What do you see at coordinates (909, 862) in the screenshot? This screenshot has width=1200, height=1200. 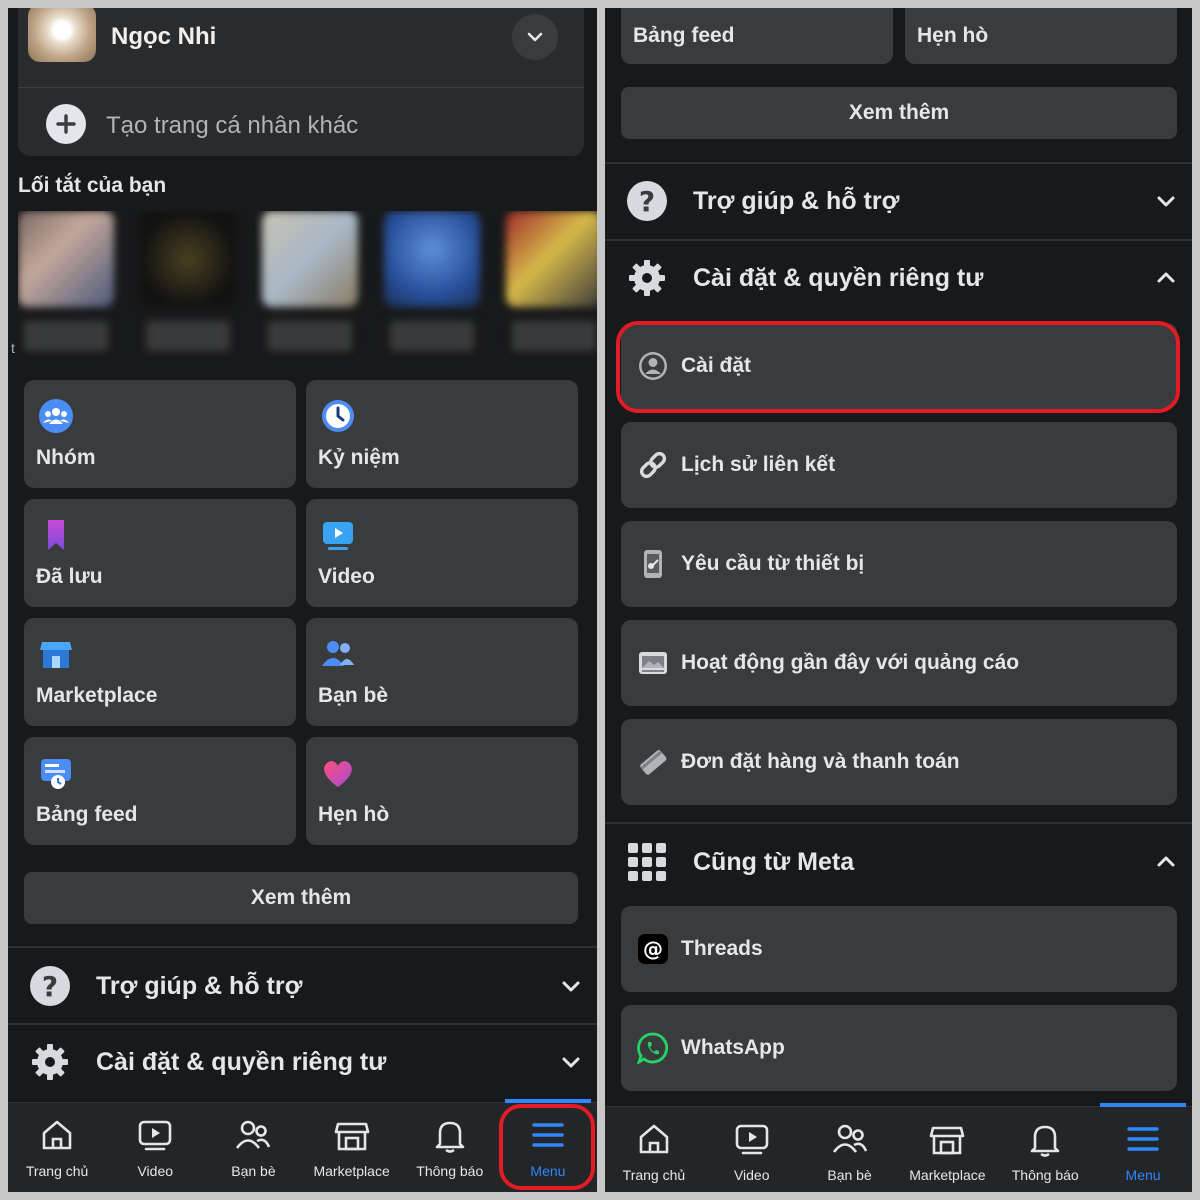 I see `meta-apps-row: Cũng từ Meta` at bounding box center [909, 862].